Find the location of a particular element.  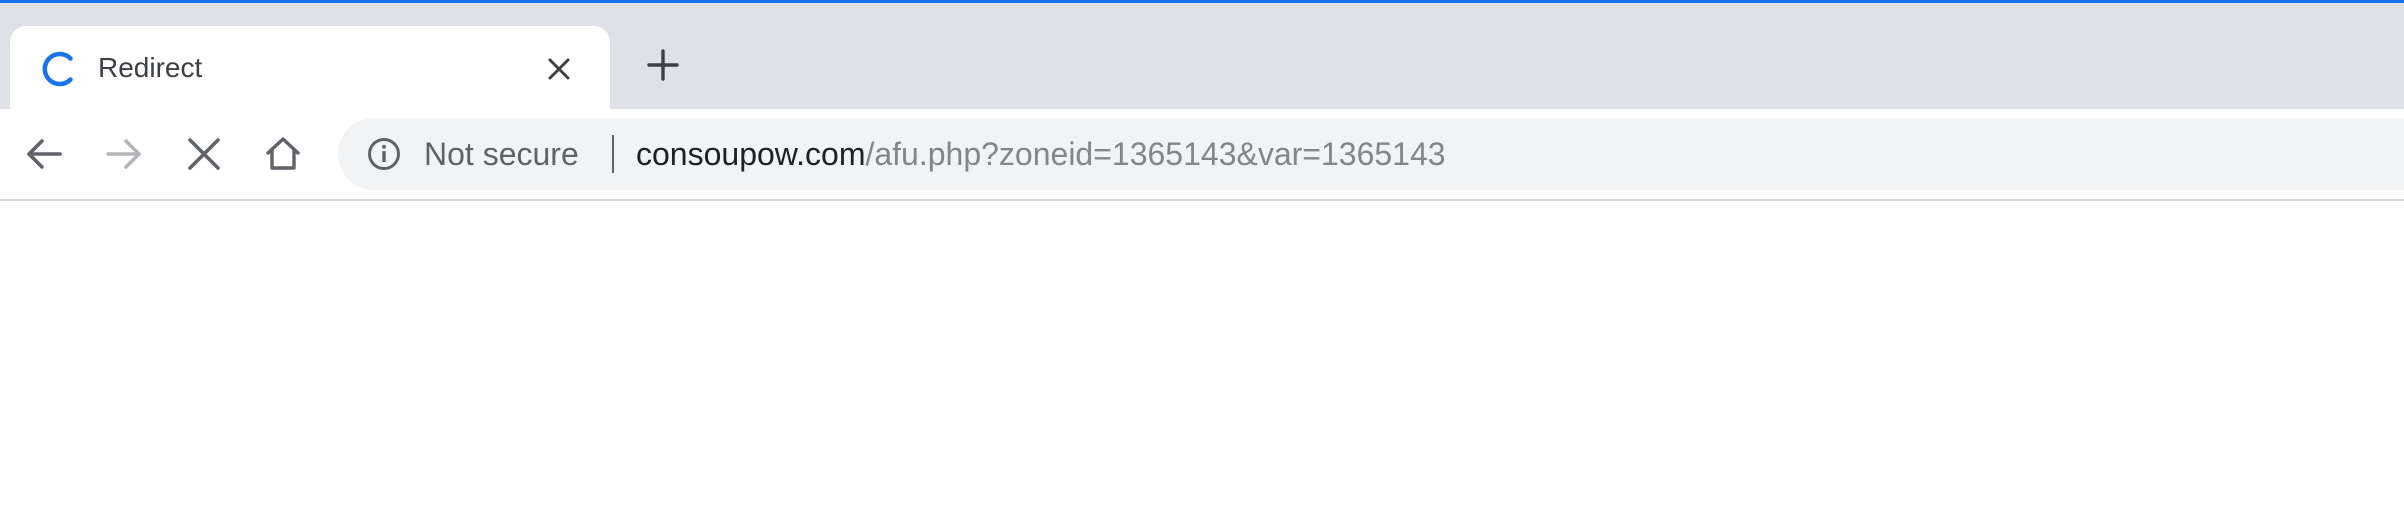

loading-spinner-icon is located at coordinates (57, 69).